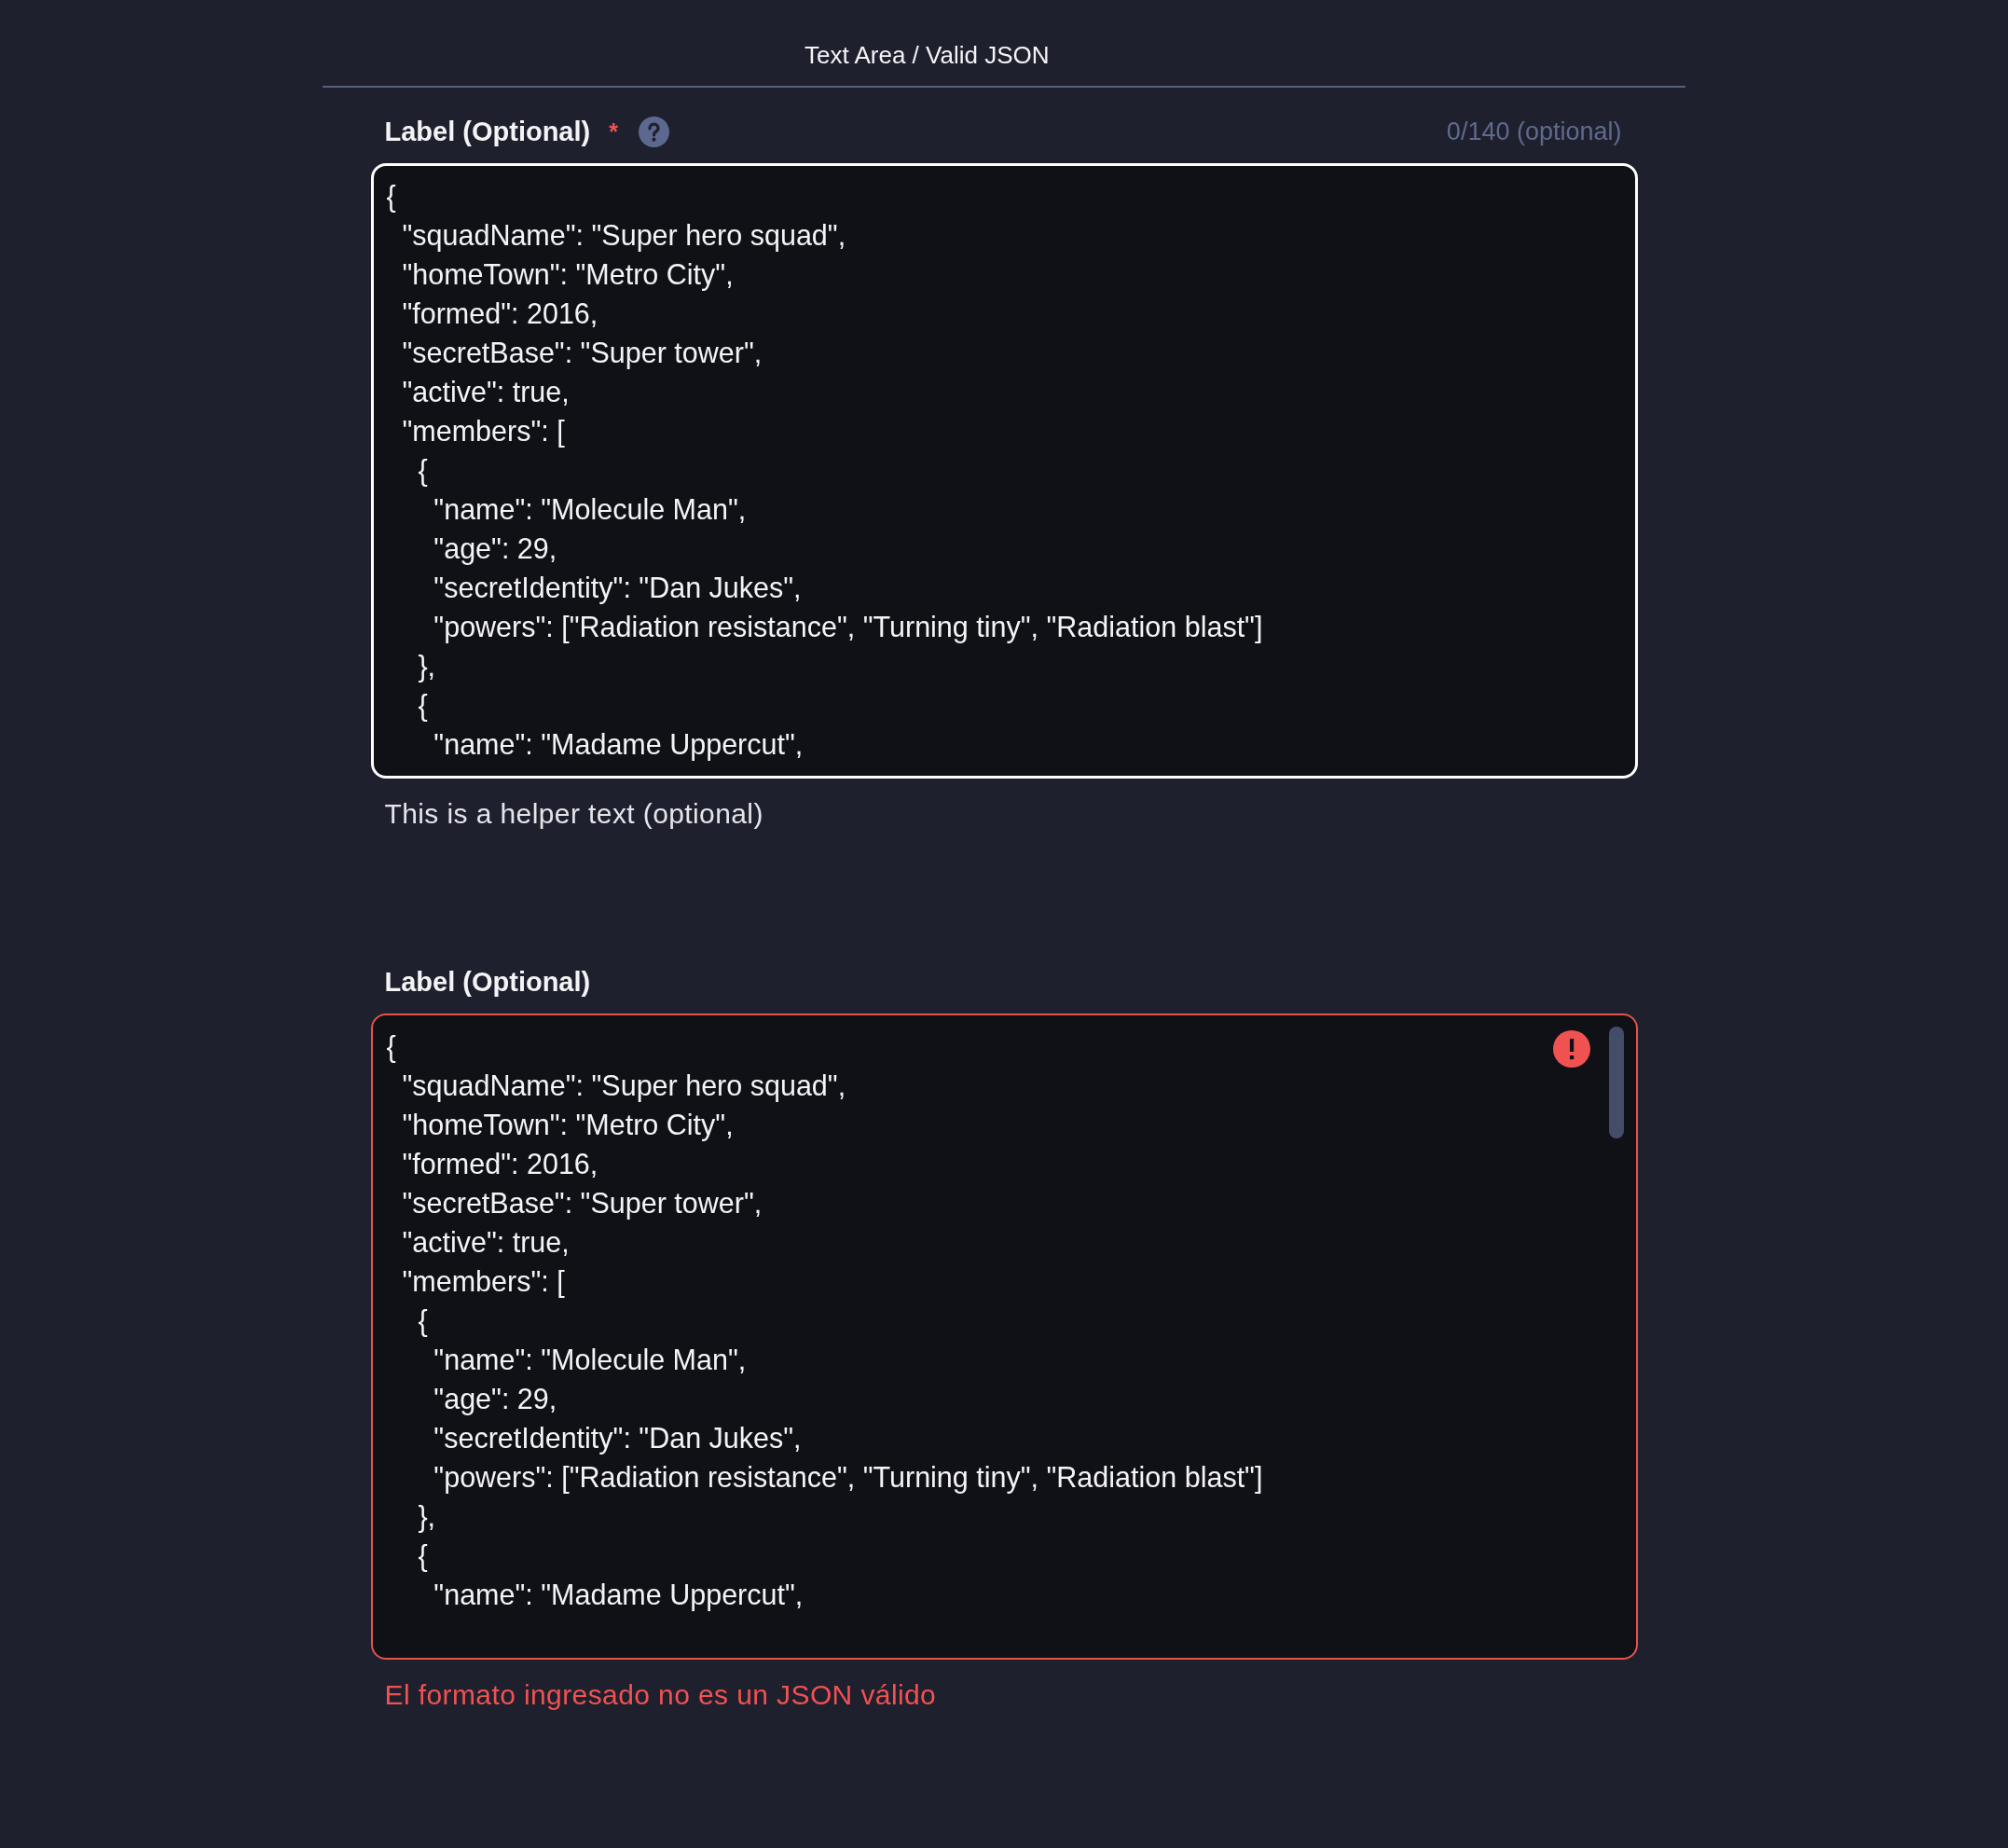 The width and height of the screenshot is (2008, 1848). Describe the element at coordinates (660, 1695) in the screenshot. I see `error-message: El formato ingresado no es un JSON válido` at that location.